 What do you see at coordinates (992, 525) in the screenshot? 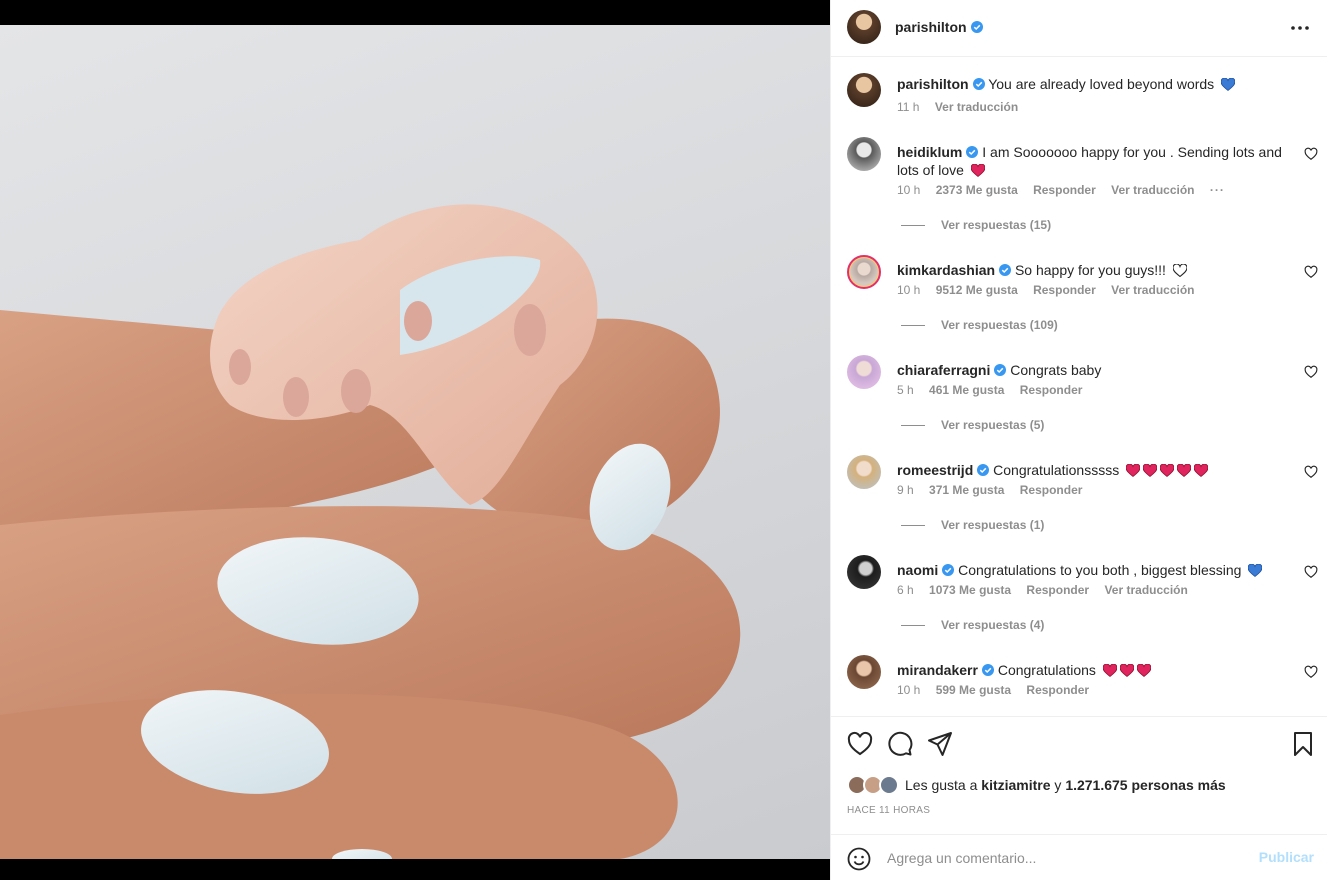
I see `view-replies-label: Ver respuestas (1)` at bounding box center [992, 525].